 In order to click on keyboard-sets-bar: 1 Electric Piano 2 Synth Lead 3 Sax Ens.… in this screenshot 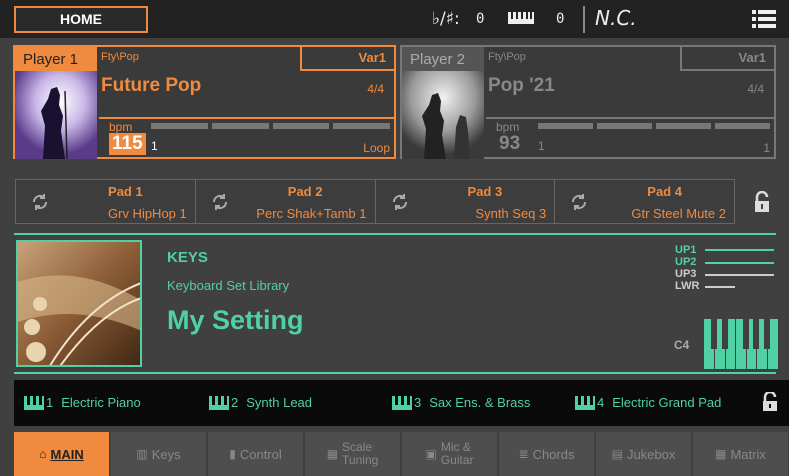, I will do `click(401, 403)`.